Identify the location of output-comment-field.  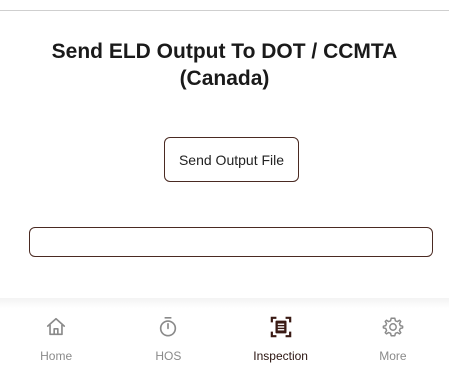
(231, 242).